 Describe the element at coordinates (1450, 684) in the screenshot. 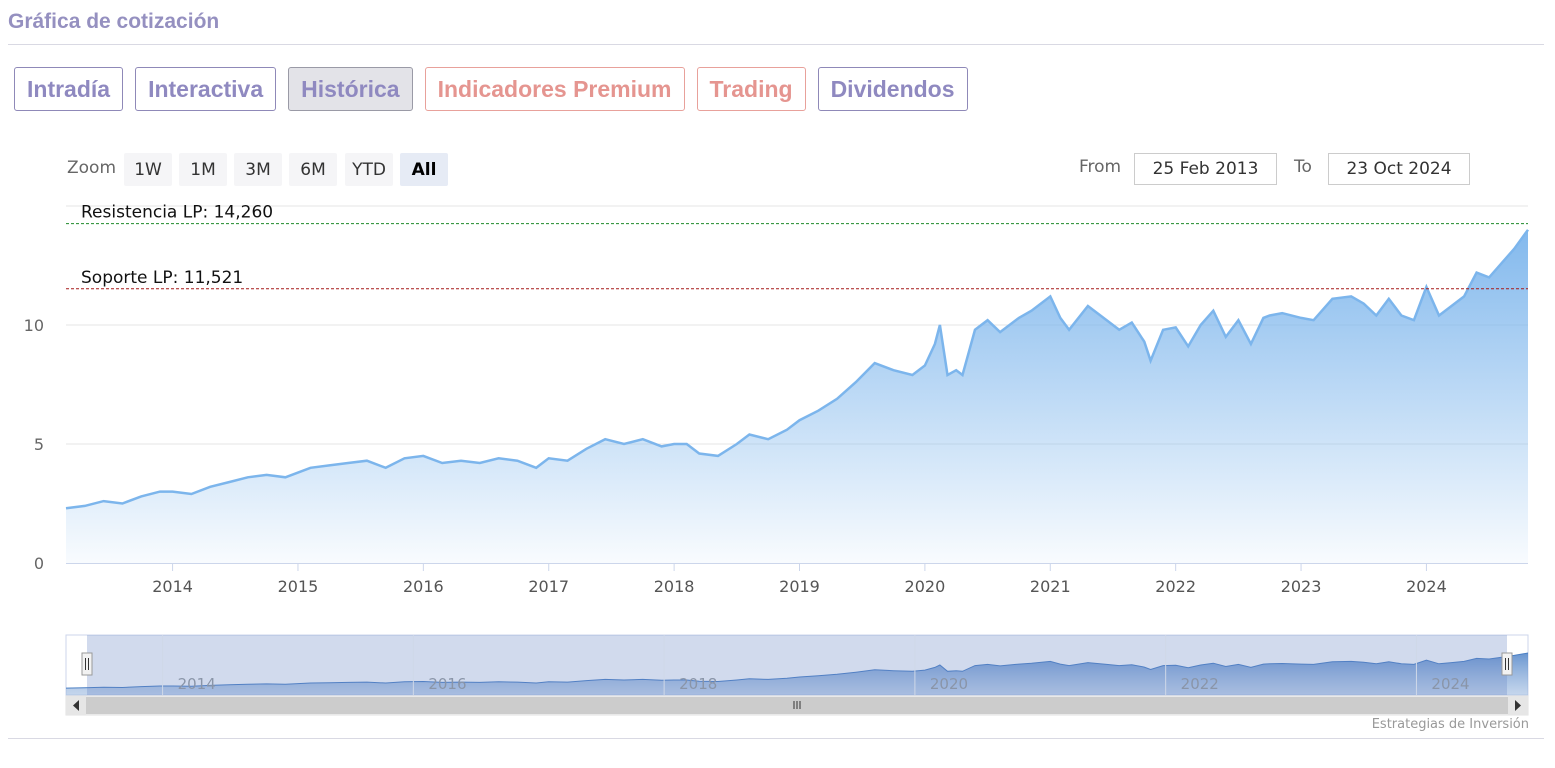

I see `navigator-tick-label: 2024` at that location.